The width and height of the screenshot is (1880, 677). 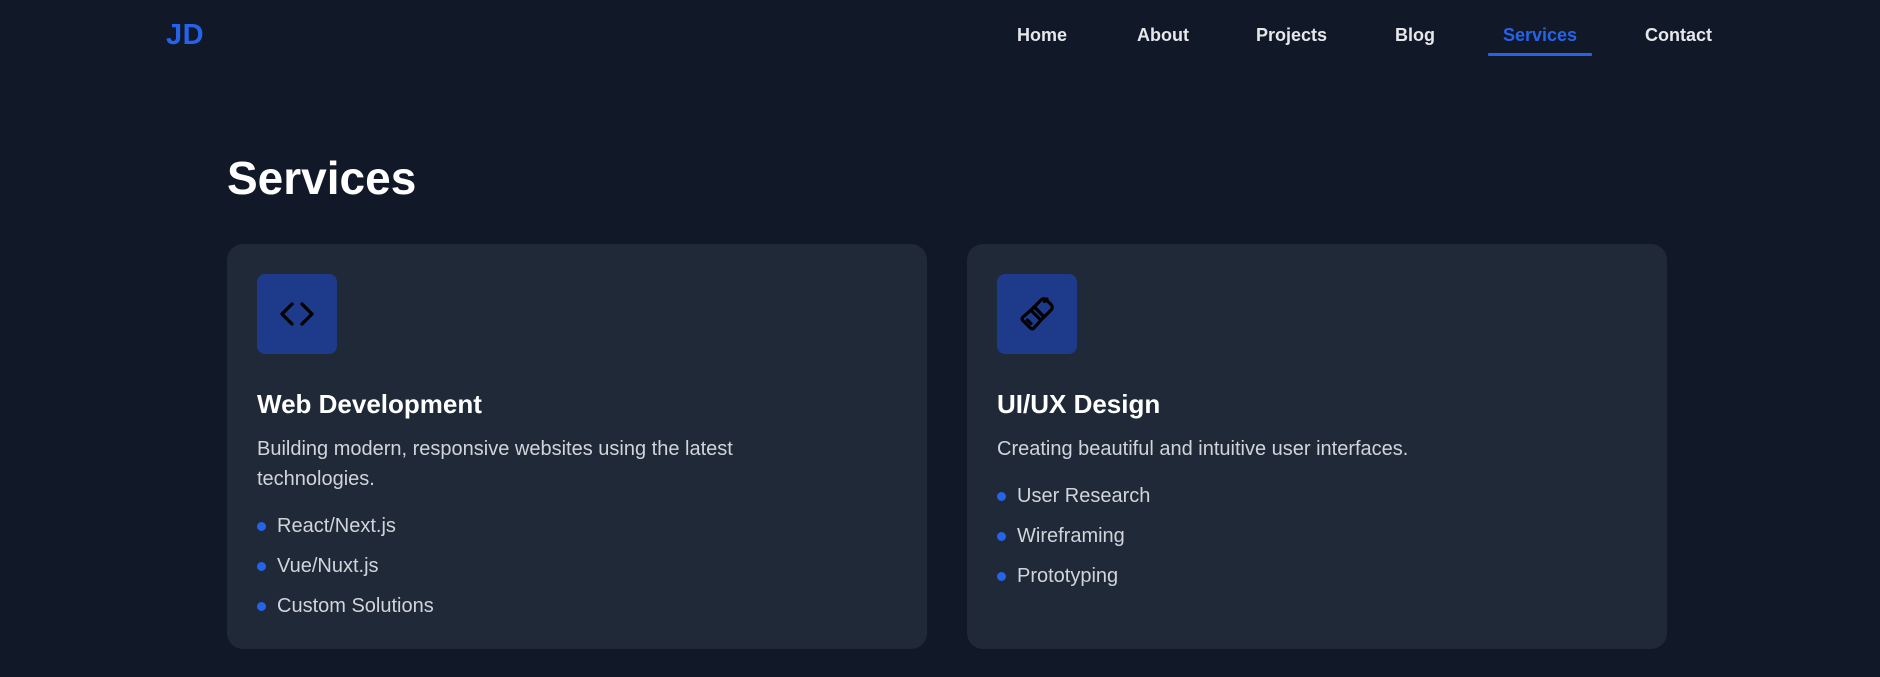 I want to click on paintbrush-icon, so click(x=1037, y=314).